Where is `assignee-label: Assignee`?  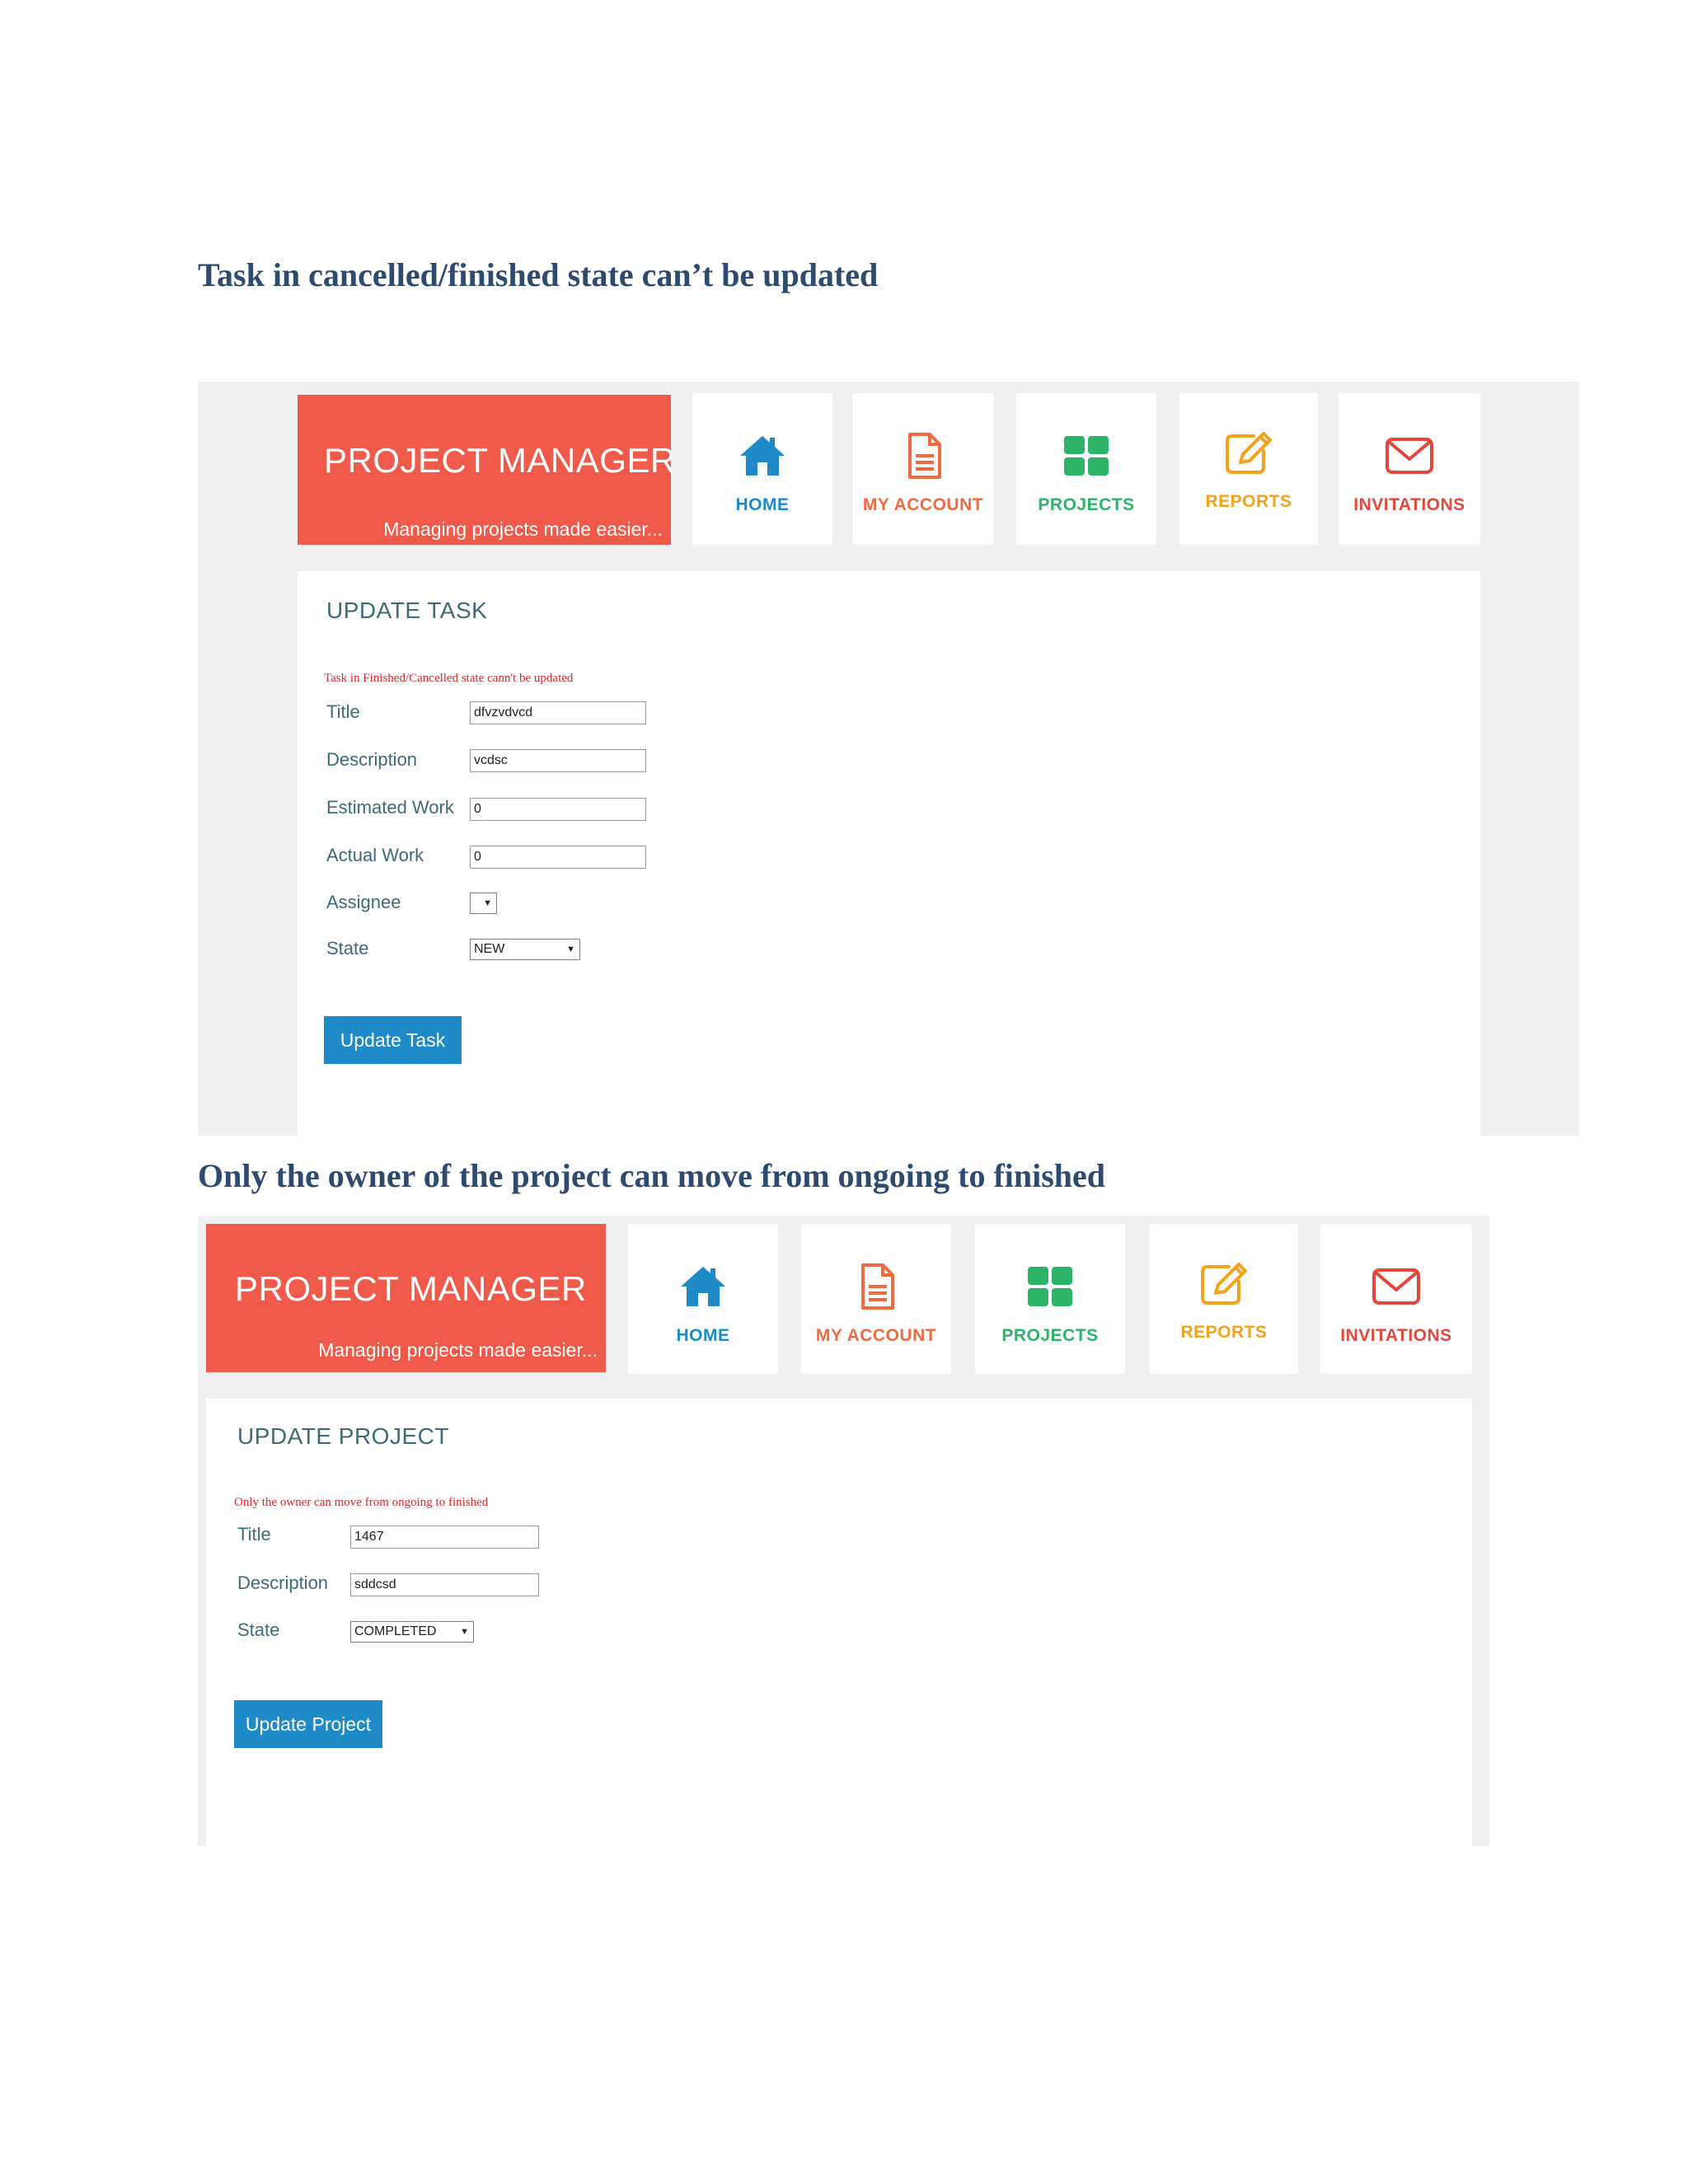
assignee-label: Assignee is located at coordinates (364, 902).